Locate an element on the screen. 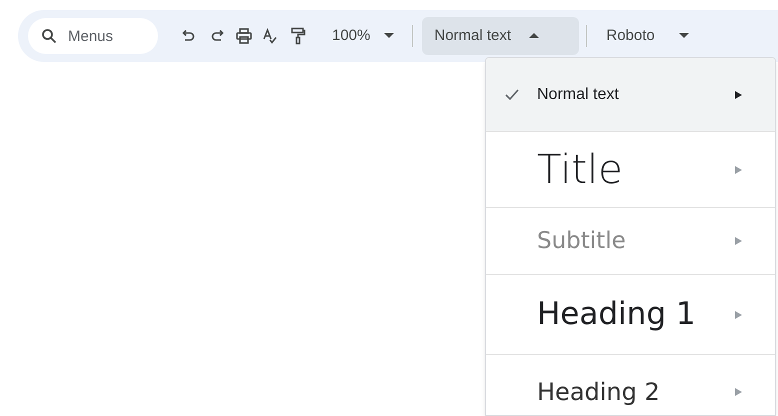 This screenshot has height=416, width=778. menu-item: Heading 1 is located at coordinates (630, 314).